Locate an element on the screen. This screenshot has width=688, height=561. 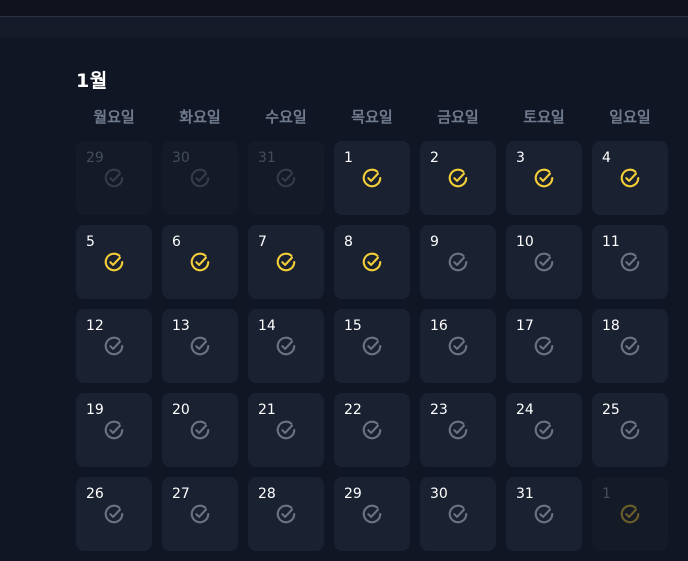
day-number: 22 is located at coordinates (353, 410).